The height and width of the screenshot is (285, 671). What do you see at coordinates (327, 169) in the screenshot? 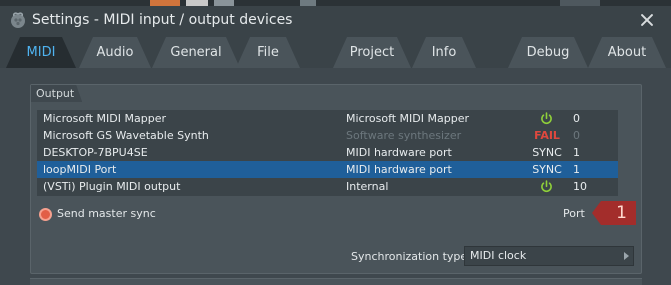
I see `device-row-selected: loopMIDI Port MIDI hardware port SYNC 1` at bounding box center [327, 169].